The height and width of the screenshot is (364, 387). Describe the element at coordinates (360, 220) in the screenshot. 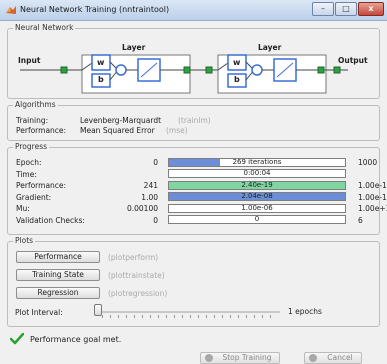

I see `progress-end-value: 6` at that location.